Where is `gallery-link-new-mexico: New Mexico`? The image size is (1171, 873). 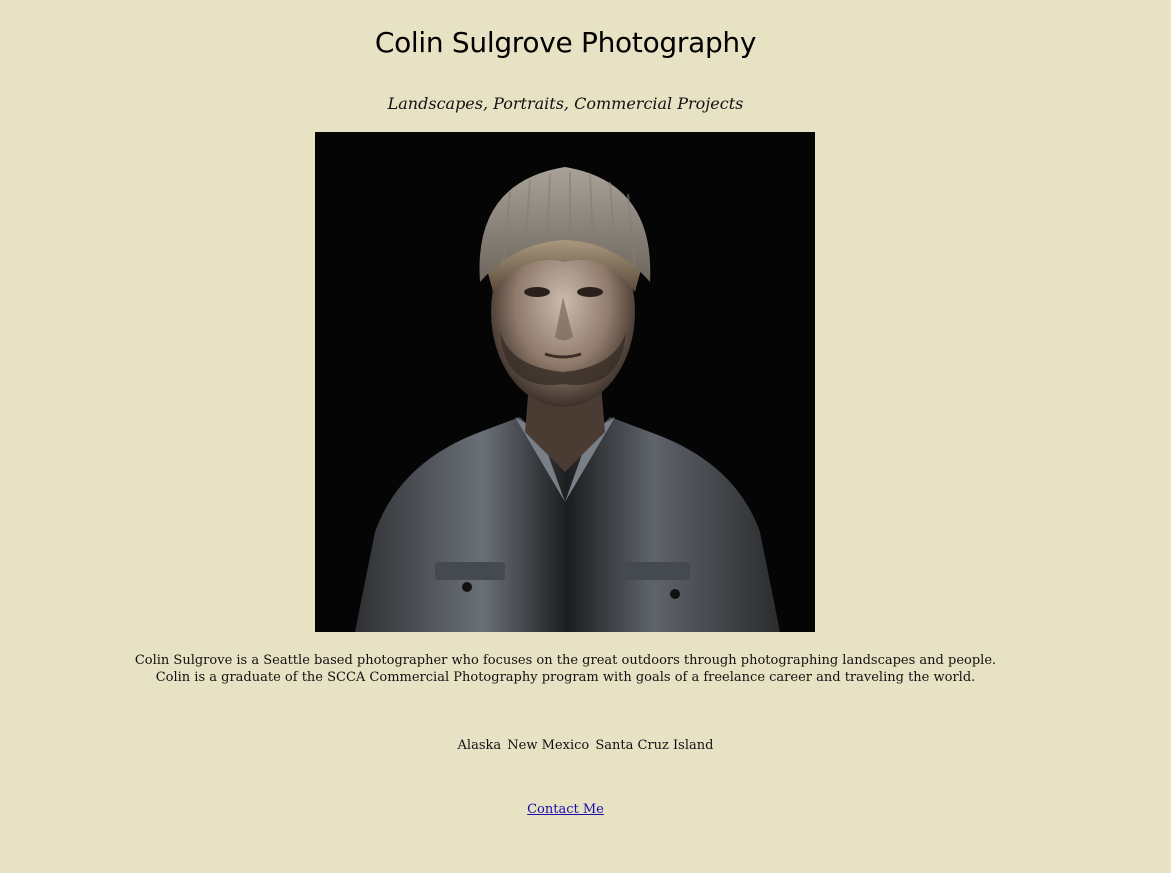 gallery-link-new-mexico: New Mexico is located at coordinates (548, 745).